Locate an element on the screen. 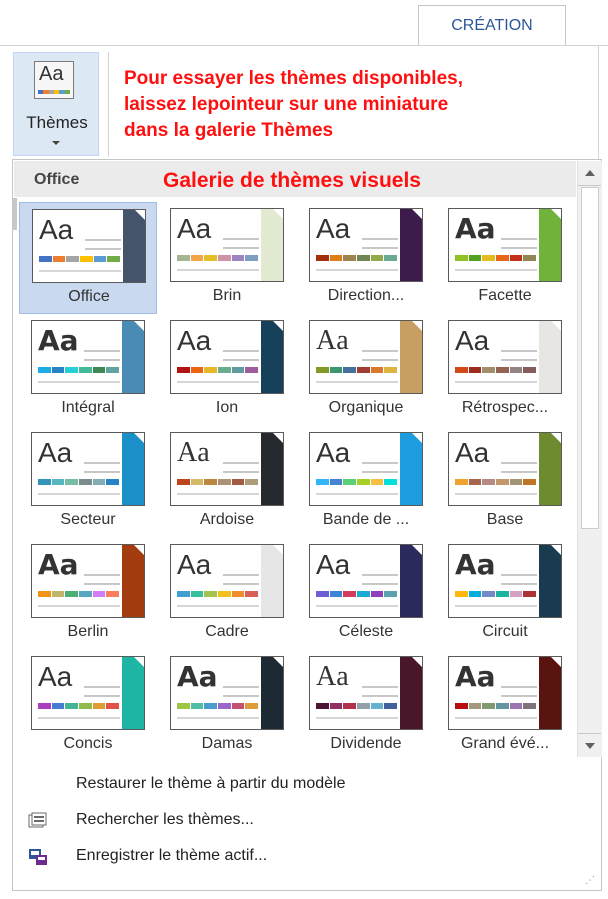  theme-tile: Aa Facette is located at coordinates (505, 258).